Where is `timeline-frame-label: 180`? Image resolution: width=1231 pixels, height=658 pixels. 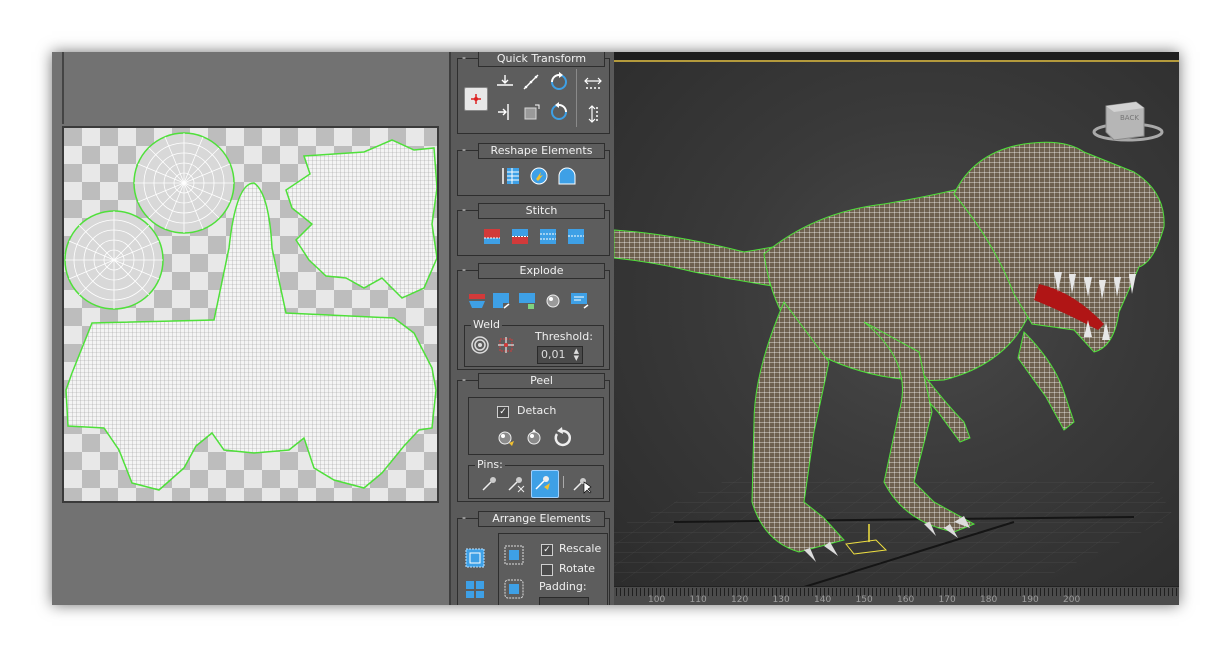
timeline-frame-label: 180 is located at coordinates (989, 600).